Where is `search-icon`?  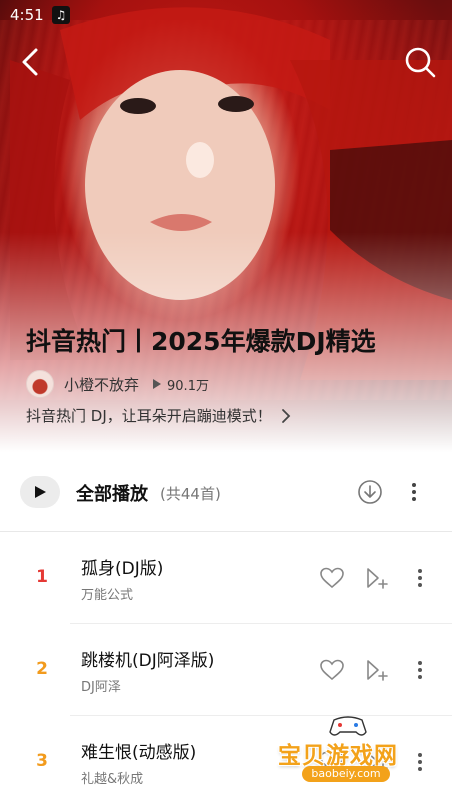
search-icon is located at coordinates (420, 62).